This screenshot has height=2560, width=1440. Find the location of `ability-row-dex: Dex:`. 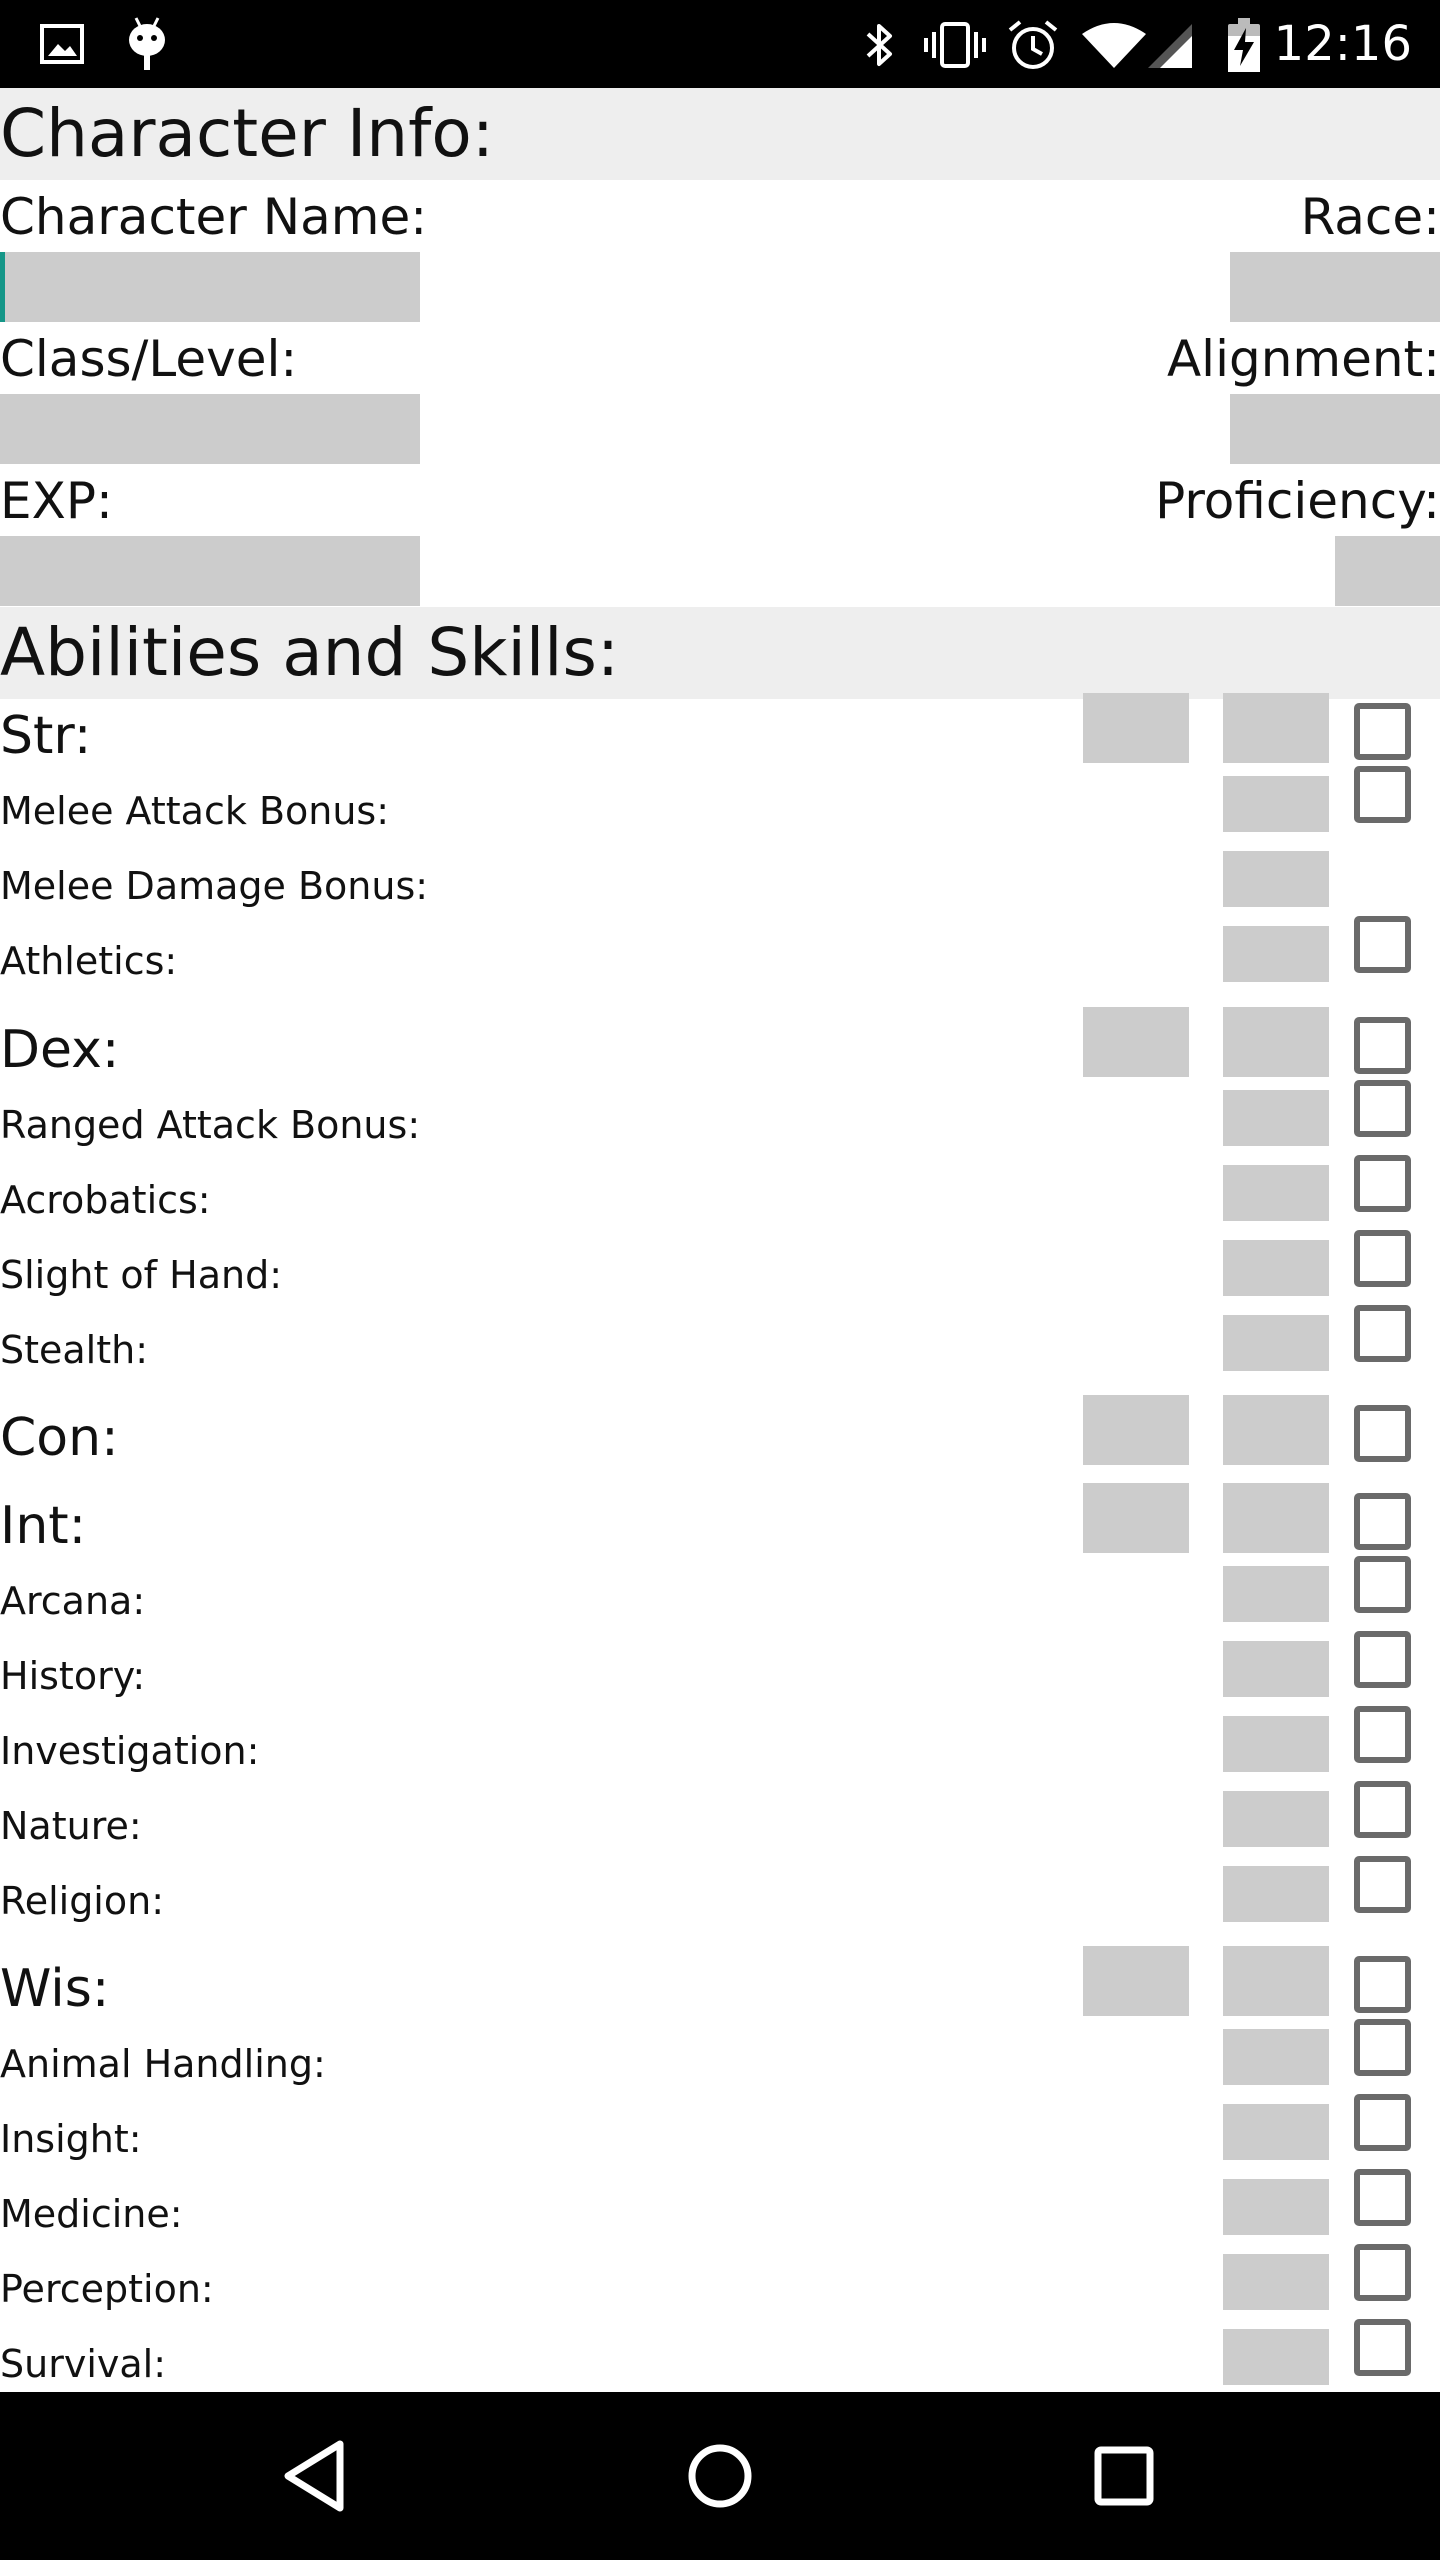

ability-row-dex: Dex: is located at coordinates (720, 1047).